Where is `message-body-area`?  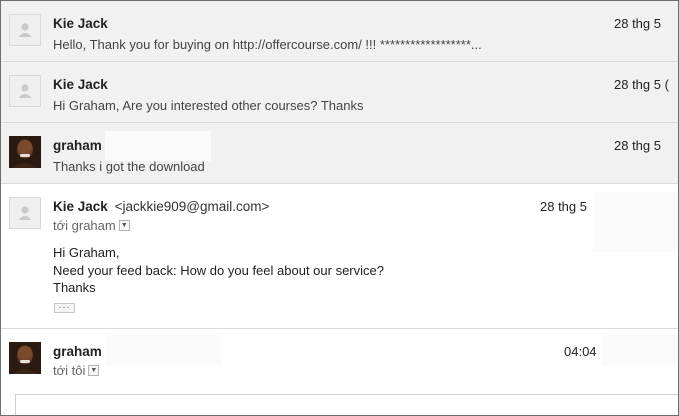 message-body-area is located at coordinates (346, 404).